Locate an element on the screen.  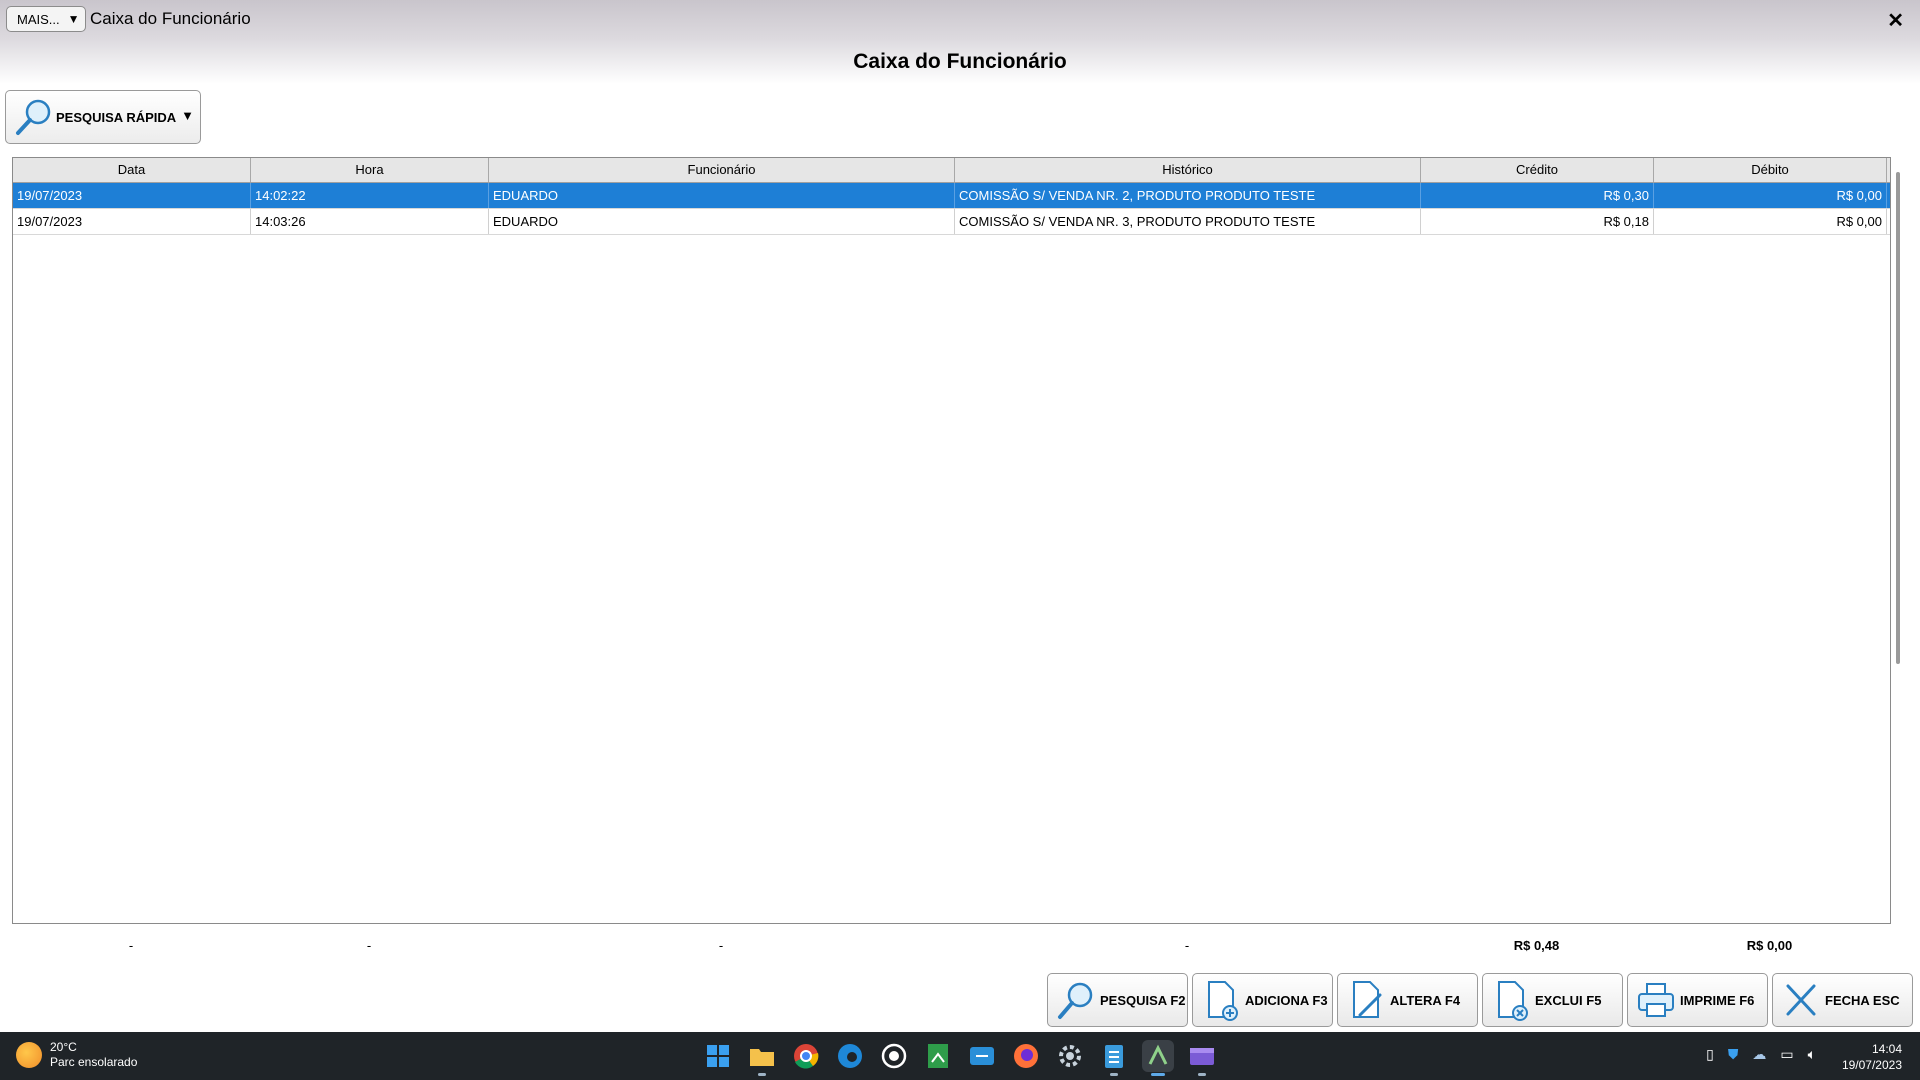
edit-button-label: ALTERA F4 is located at coordinates (1425, 1000).